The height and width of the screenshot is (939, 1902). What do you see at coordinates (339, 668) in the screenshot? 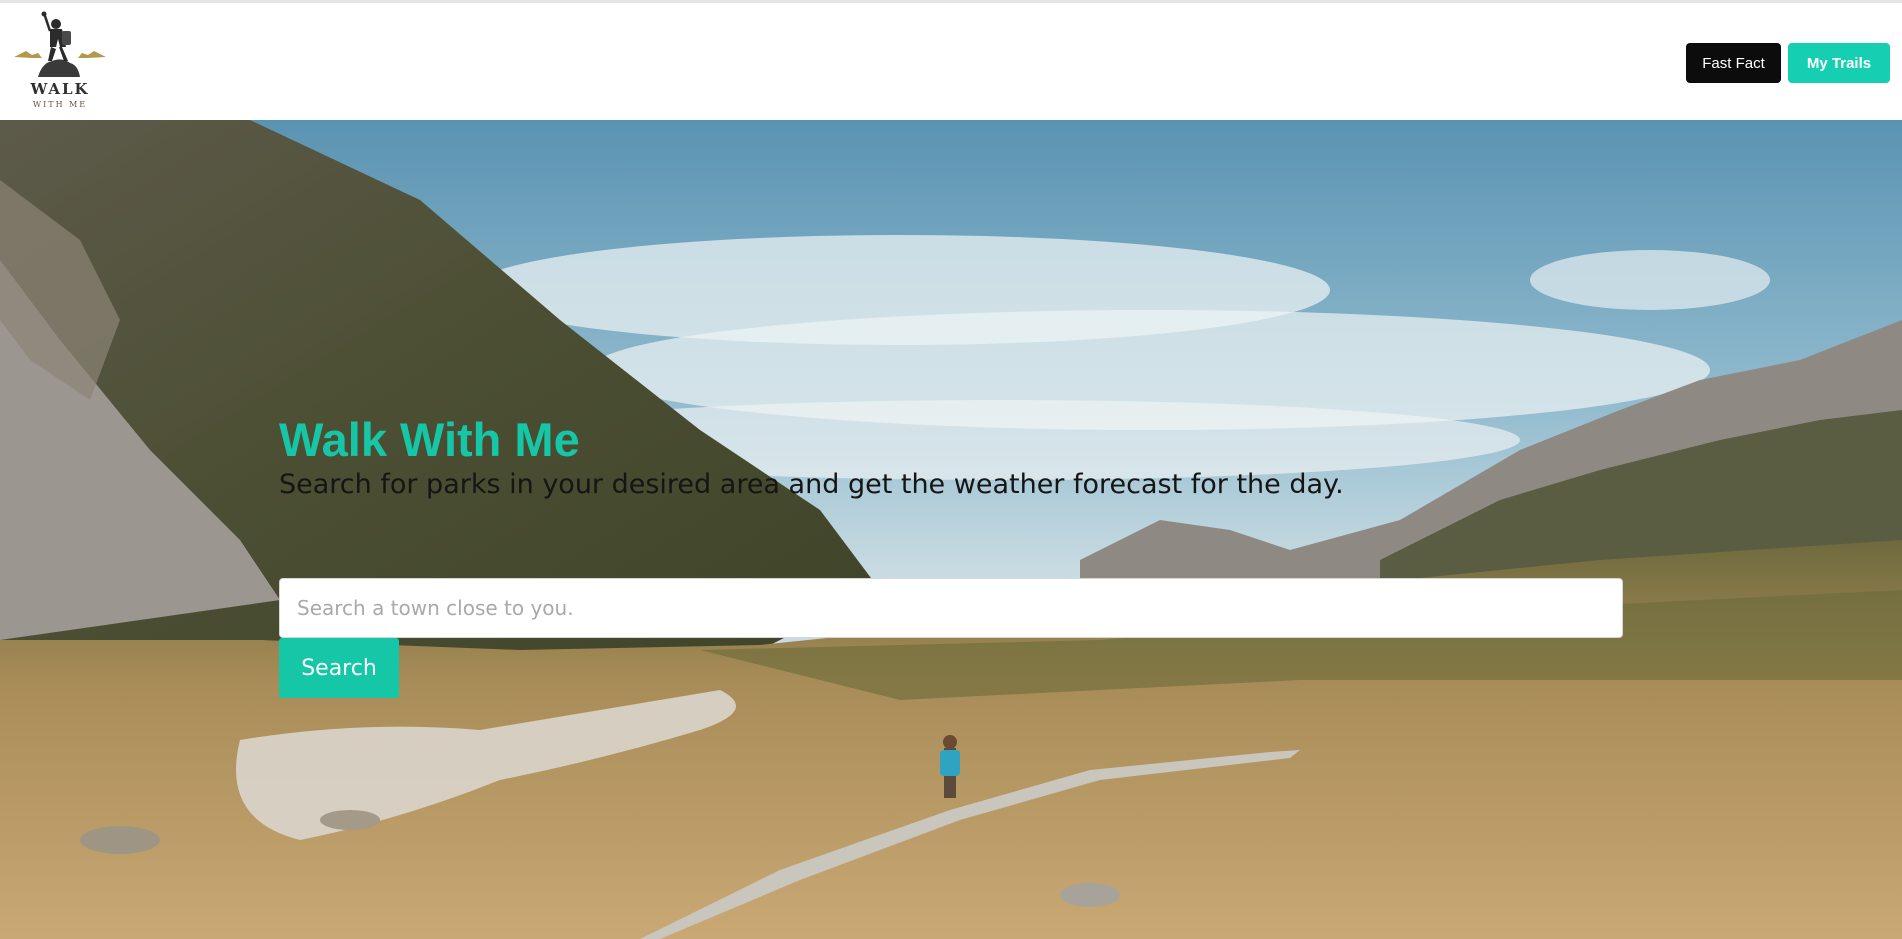
I see `search-button: Search` at bounding box center [339, 668].